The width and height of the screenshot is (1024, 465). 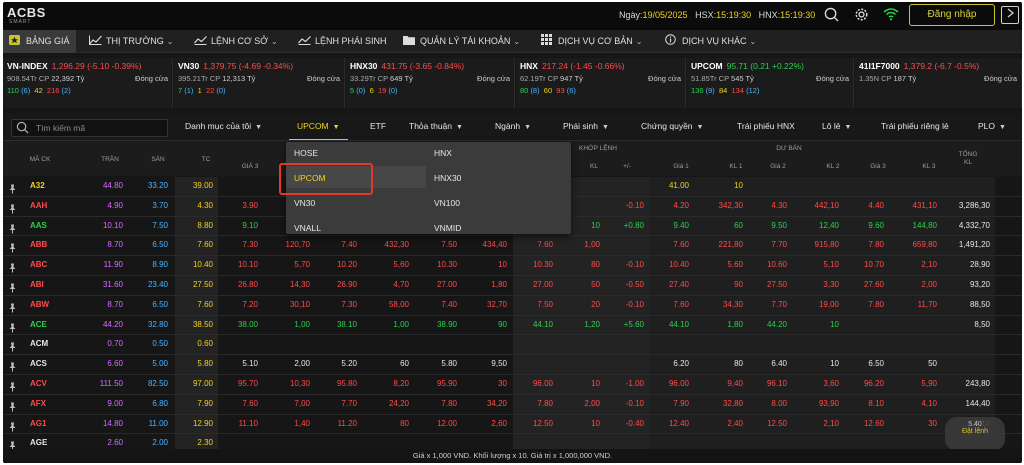 I want to click on menu-bang-gia: BẢNG GIÁ, so click(x=39, y=41).